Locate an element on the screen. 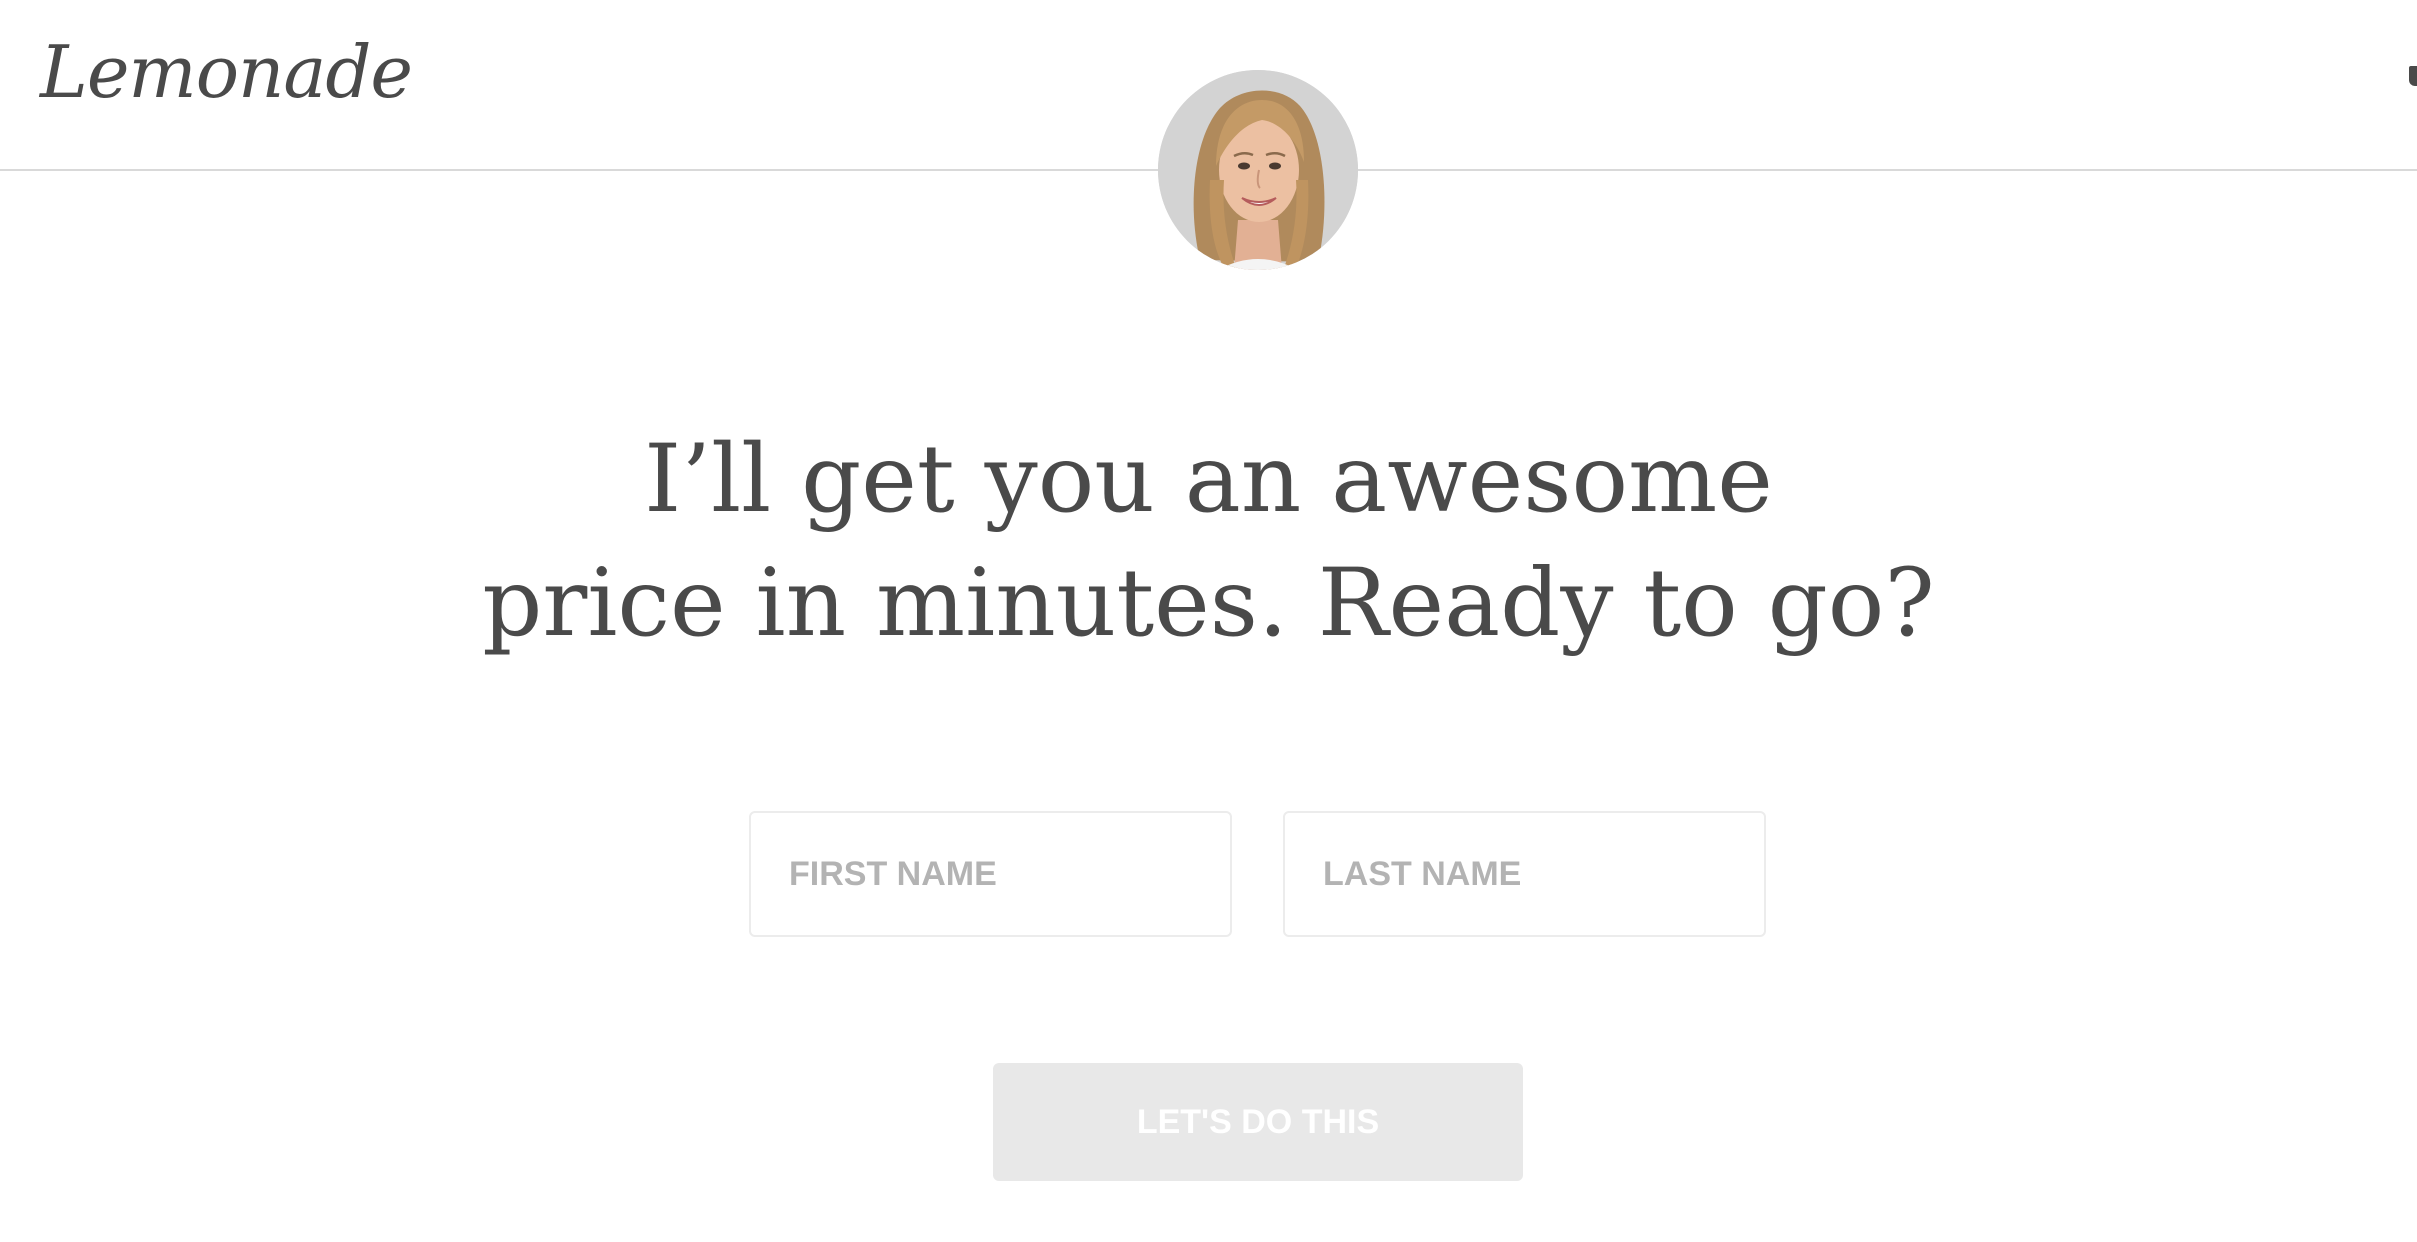 Image resolution: width=2417 pixels, height=1242 pixels. last-name-field is located at coordinates (1524, 874).